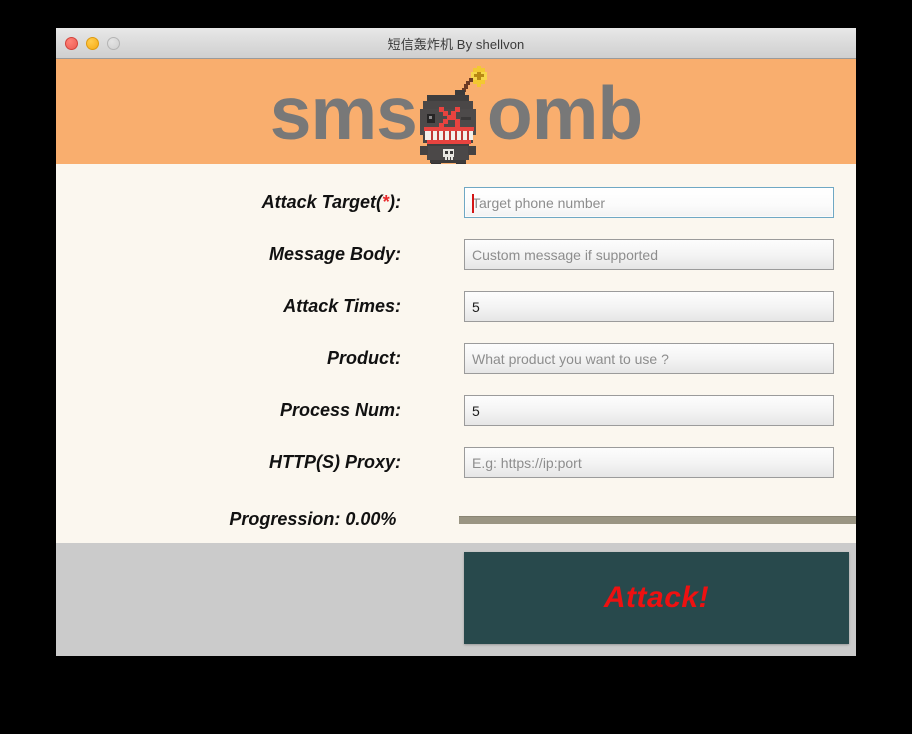  What do you see at coordinates (340, 410) in the screenshot?
I see `label-process-num: Process Num:` at bounding box center [340, 410].